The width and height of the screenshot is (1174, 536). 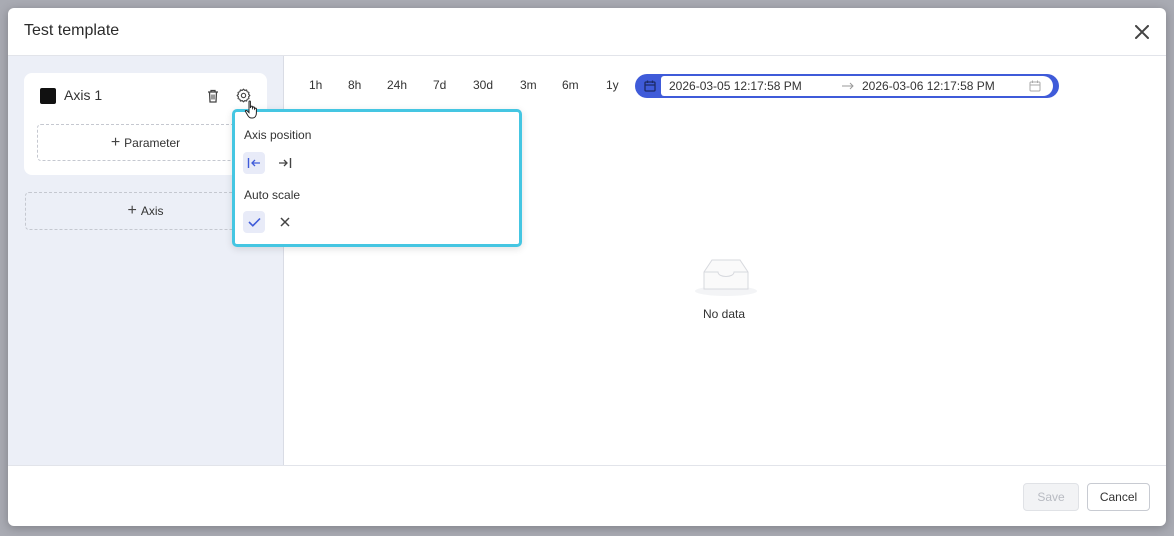 What do you see at coordinates (570, 85) in the screenshot?
I see `range-6m: 6m` at bounding box center [570, 85].